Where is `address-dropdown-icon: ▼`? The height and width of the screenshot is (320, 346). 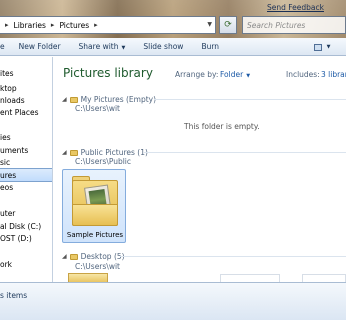
address-dropdown-icon: ▼ is located at coordinates (209, 24).